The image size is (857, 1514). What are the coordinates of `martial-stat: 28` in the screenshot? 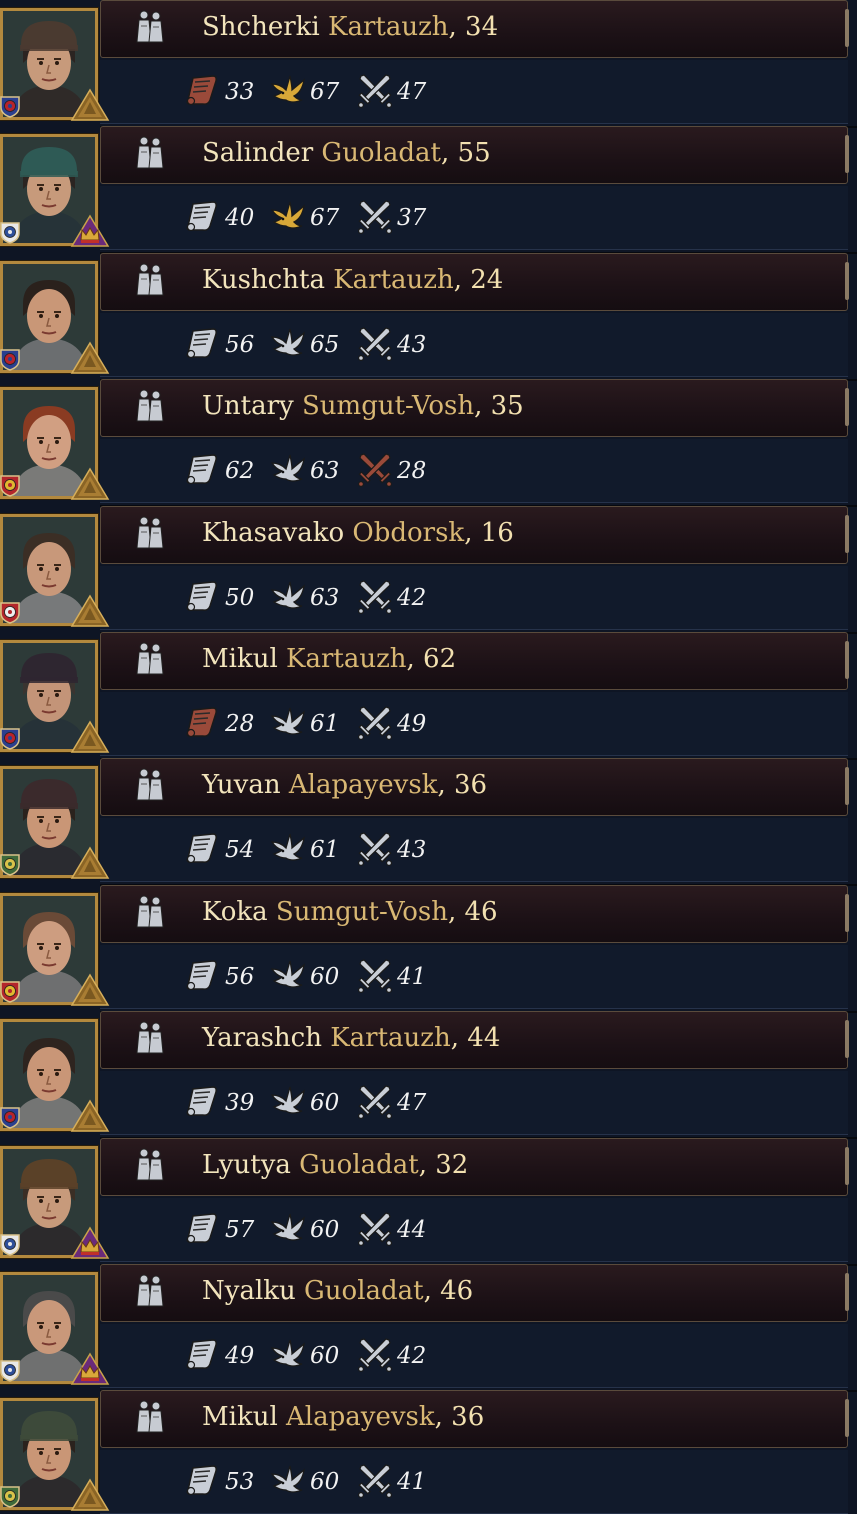 It's located at (390, 471).